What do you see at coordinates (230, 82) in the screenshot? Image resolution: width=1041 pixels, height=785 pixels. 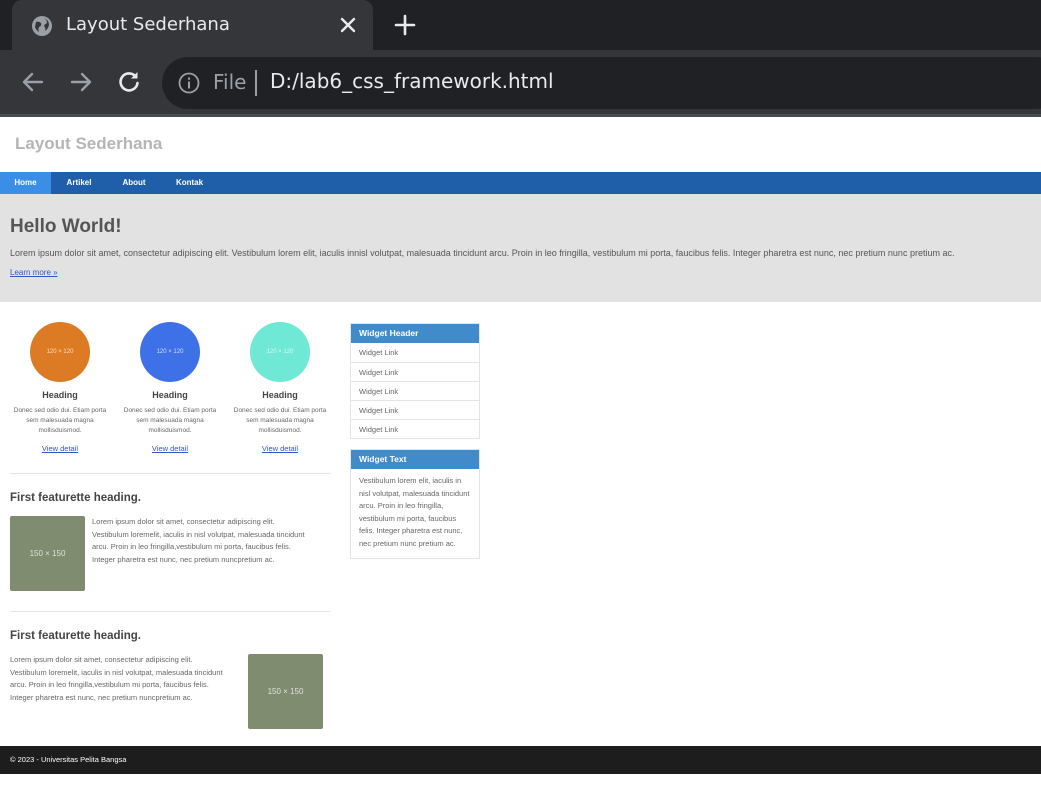 I see `scheme-label: File` at bounding box center [230, 82].